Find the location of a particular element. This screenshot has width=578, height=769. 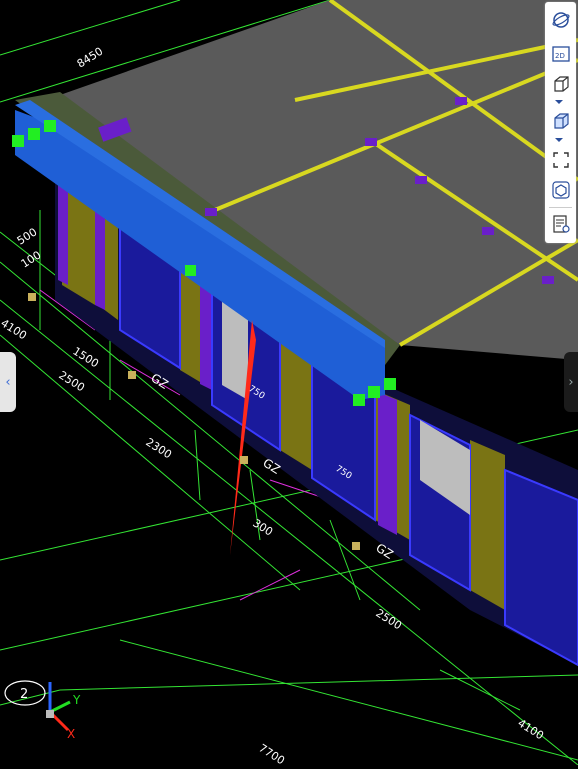

orbit-icon is located at coordinates (560, 19).